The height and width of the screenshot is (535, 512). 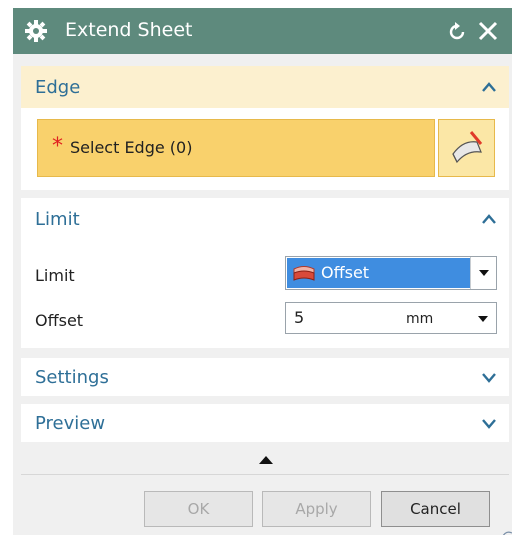 I want to click on reset-icon, so click(x=457, y=32).